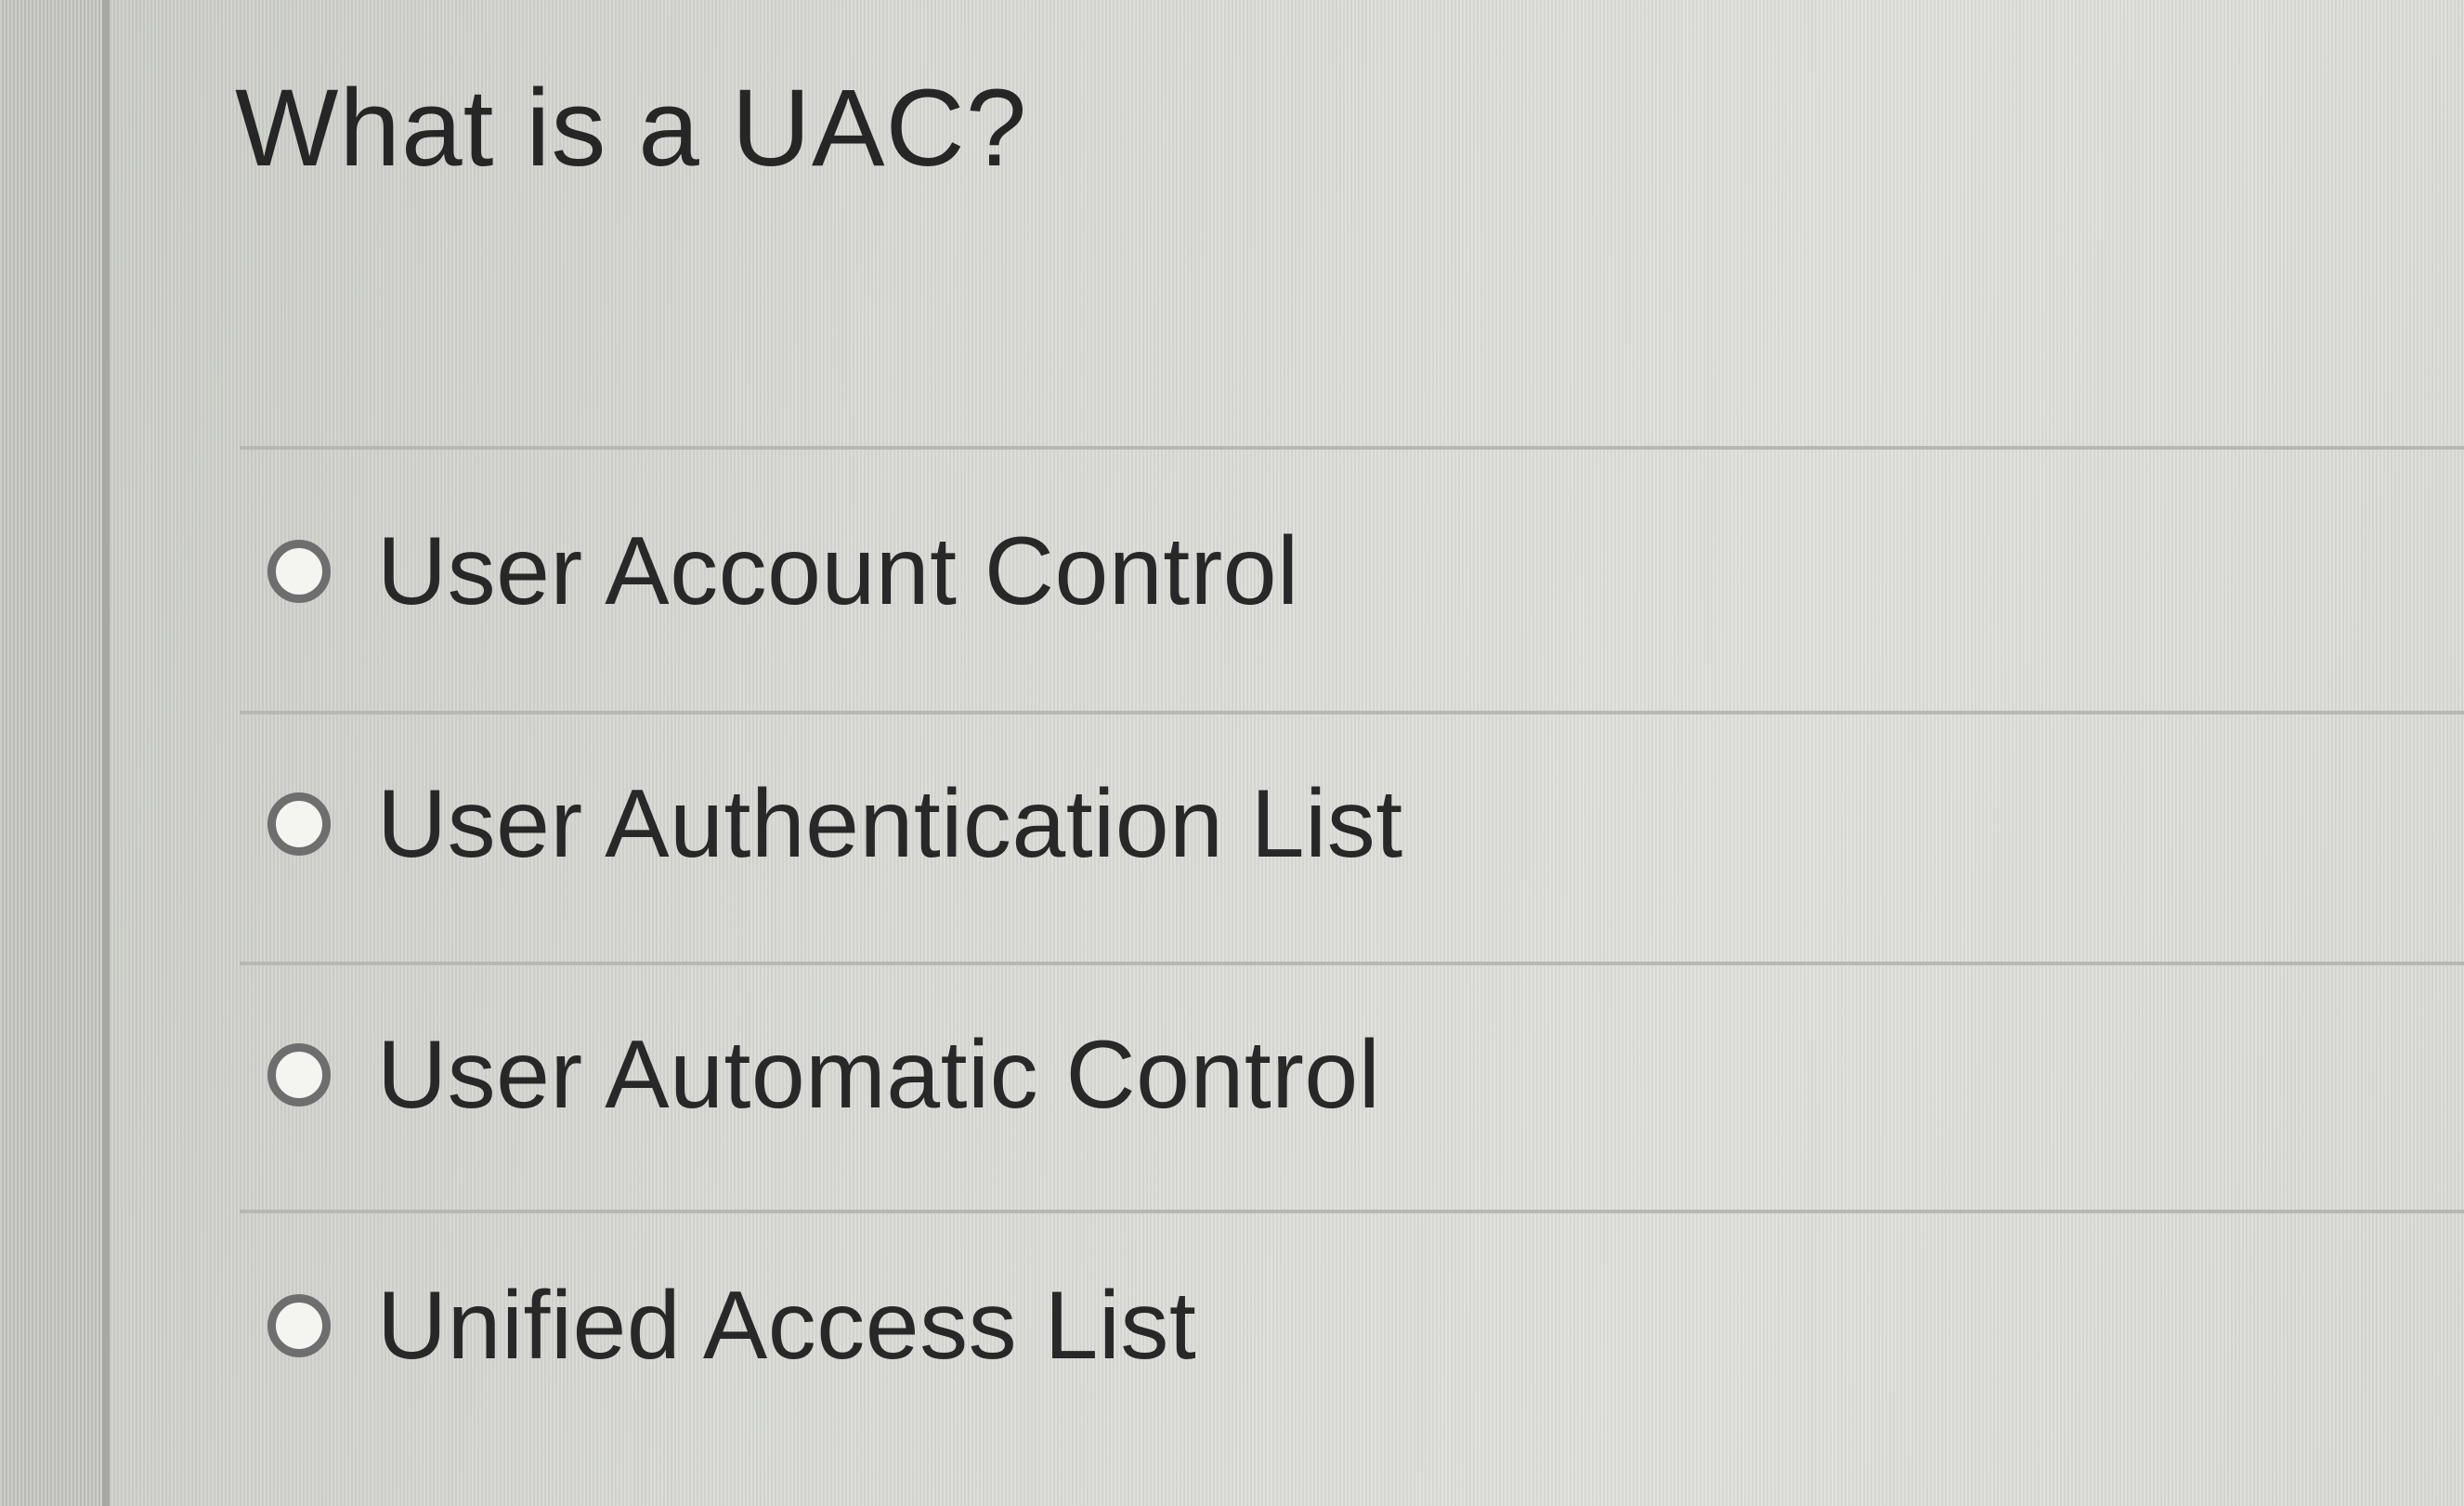 The image size is (2464, 1506). I want to click on answer-option-label: User Automatic Control, so click(879, 1074).